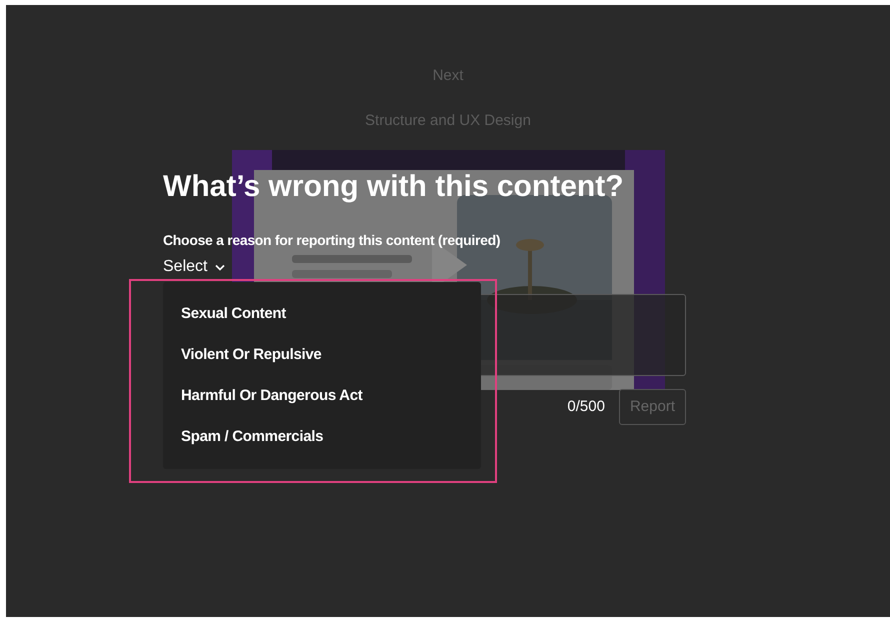  Describe the element at coordinates (322, 314) in the screenshot. I see `dropdown-option: Sexual Content` at that location.